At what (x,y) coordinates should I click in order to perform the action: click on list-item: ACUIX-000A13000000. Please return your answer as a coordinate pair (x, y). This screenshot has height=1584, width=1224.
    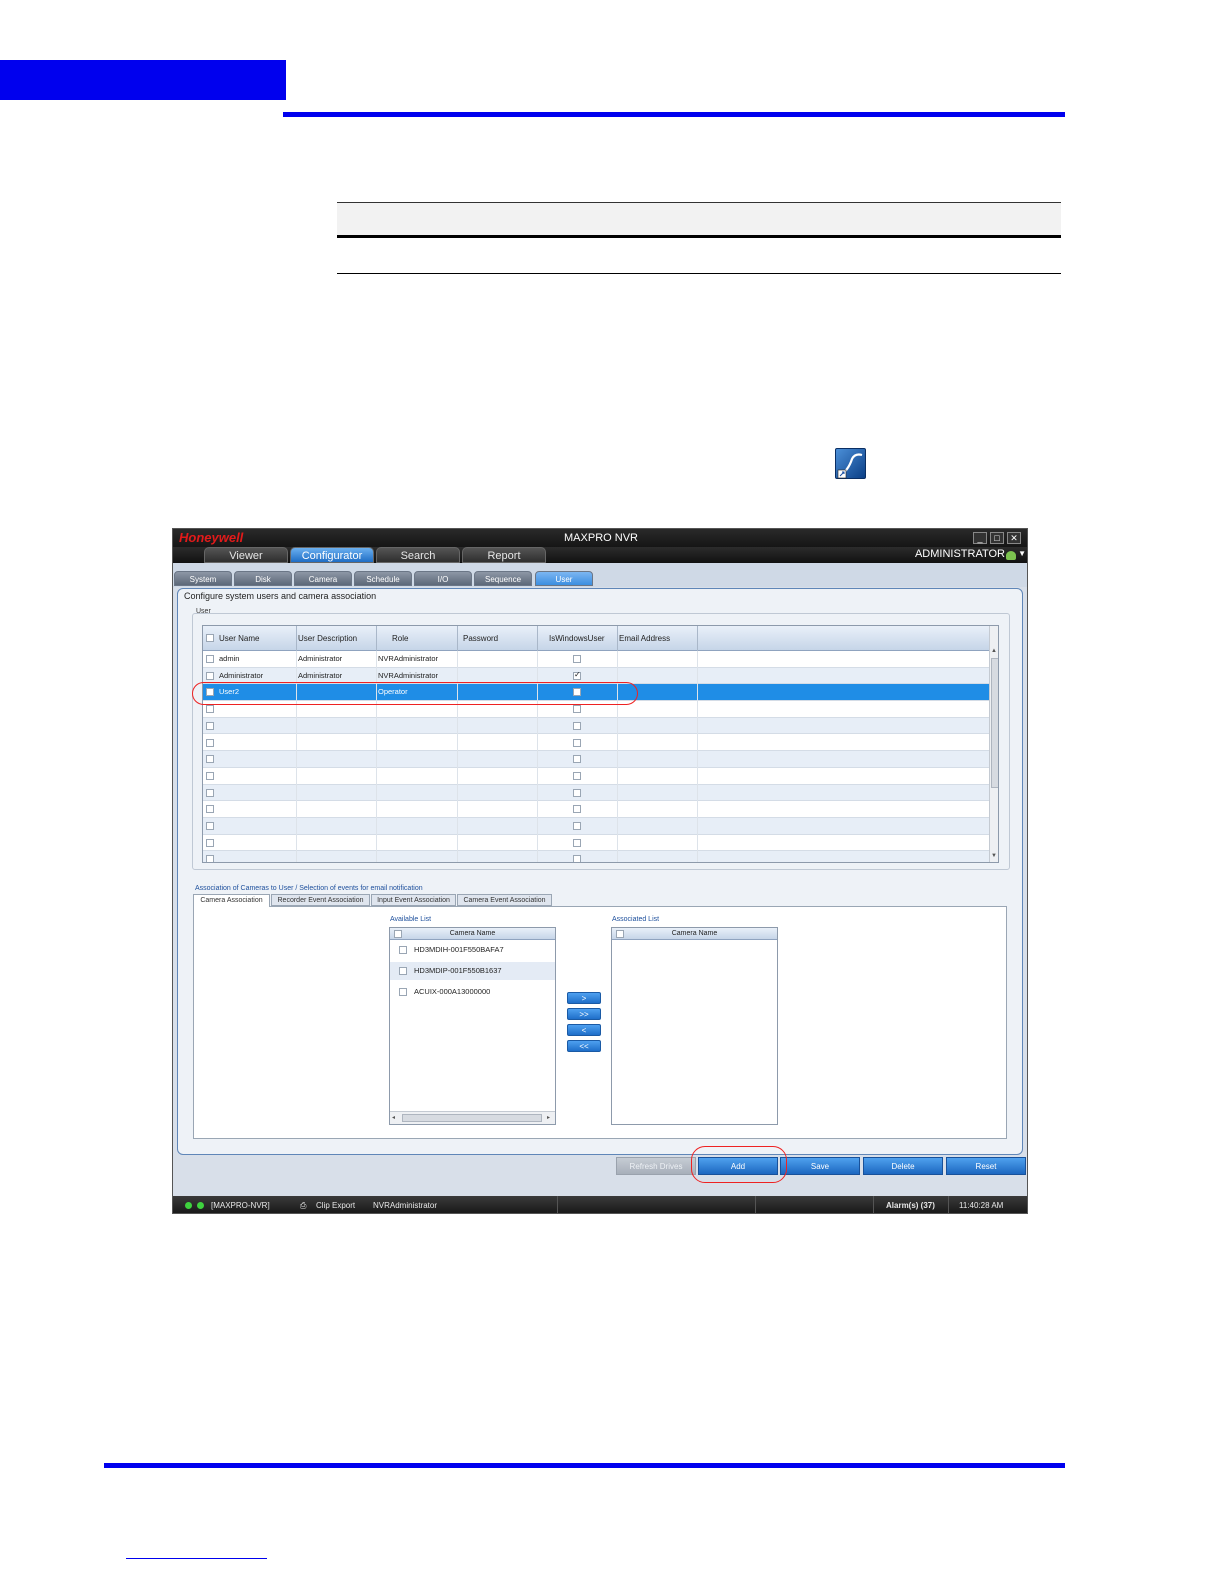
    Looking at the image, I should click on (472, 992).